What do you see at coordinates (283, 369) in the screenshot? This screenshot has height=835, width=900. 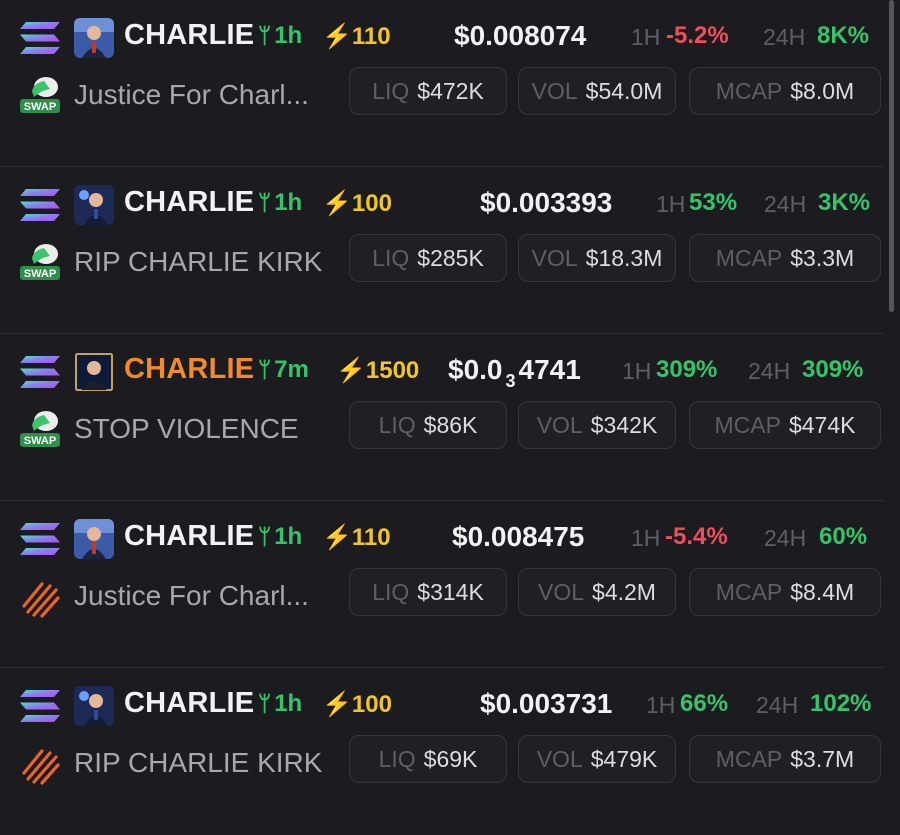 I see `token-age: ᛘ 7m` at bounding box center [283, 369].